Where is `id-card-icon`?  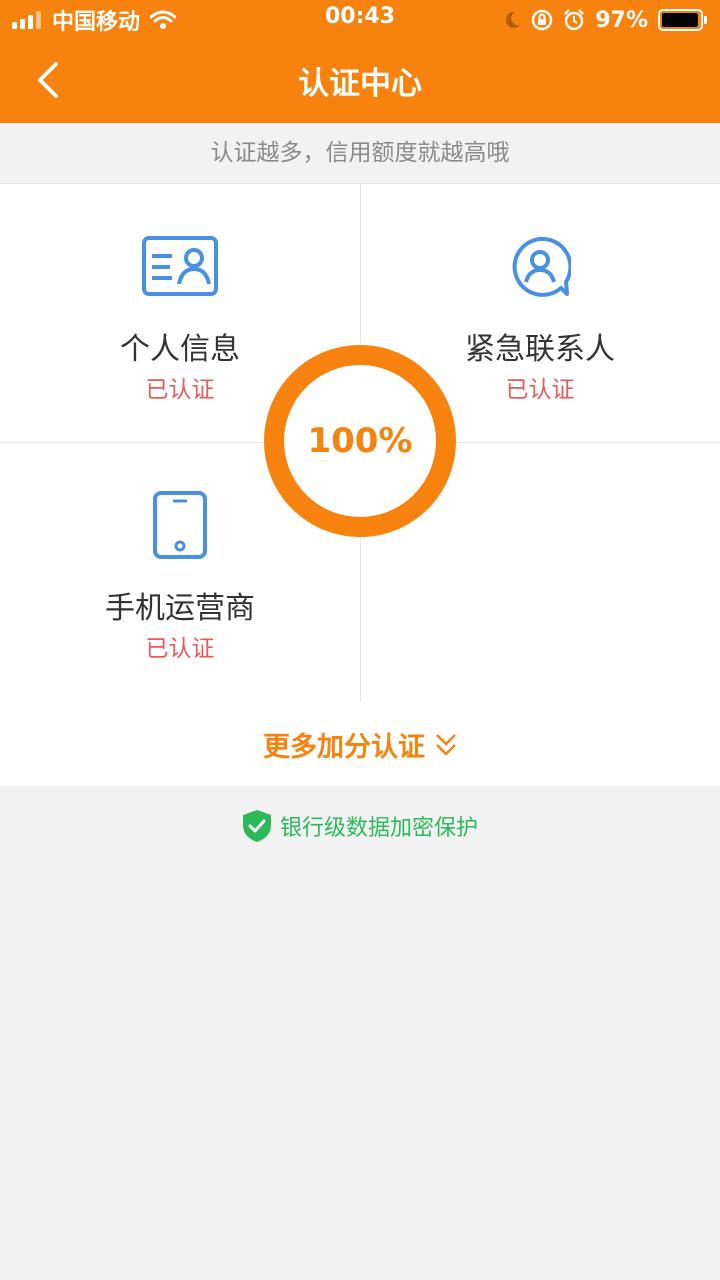 id-card-icon is located at coordinates (180, 266).